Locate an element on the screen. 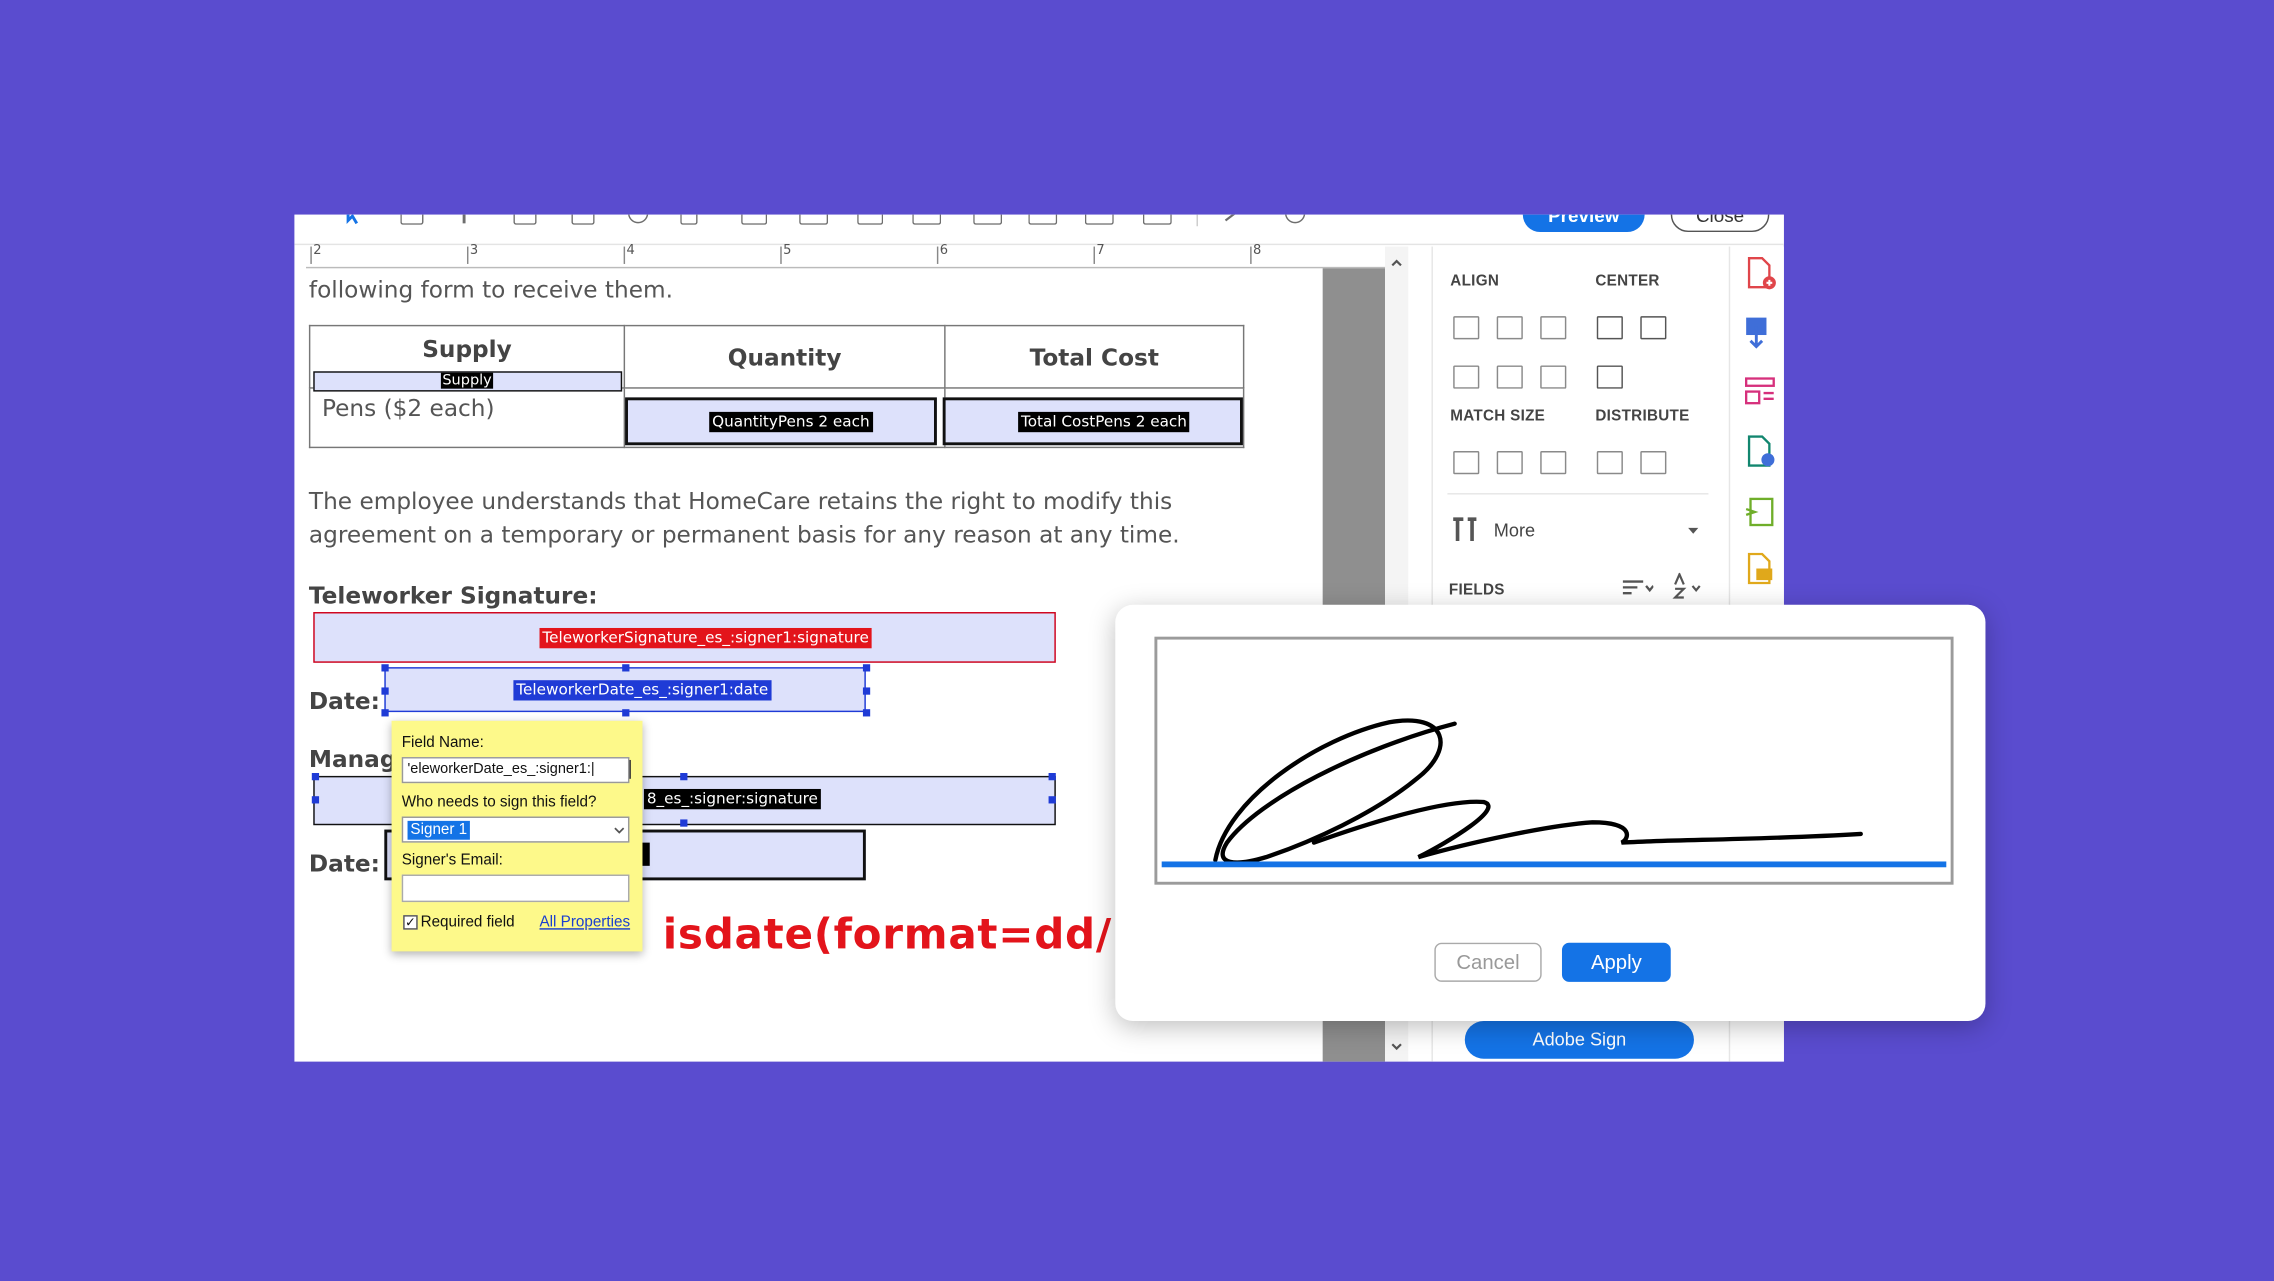 The width and height of the screenshot is (2274, 1281). required-field-label: Required field is located at coordinates (467, 922).